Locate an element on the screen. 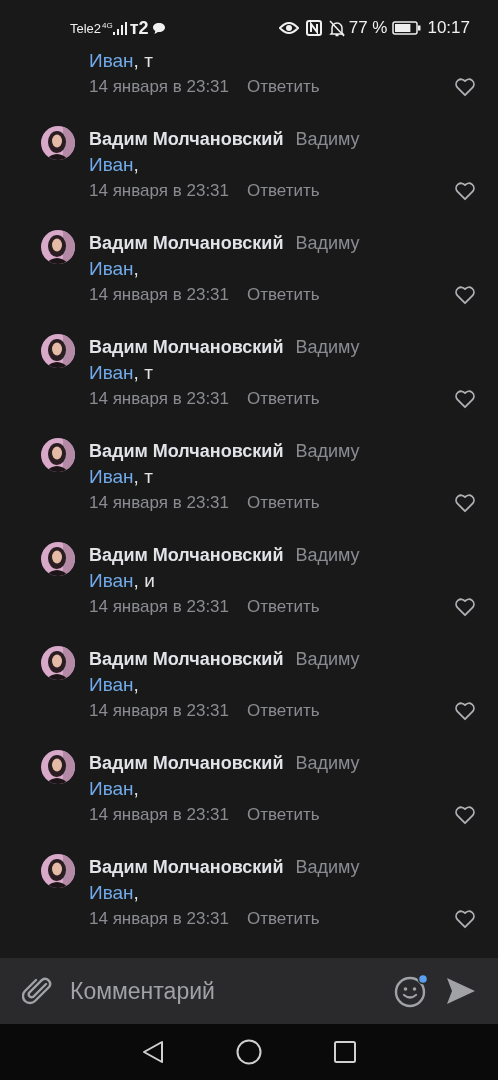 This screenshot has width=498, height=1080. nfc-icon is located at coordinates (313, 28).